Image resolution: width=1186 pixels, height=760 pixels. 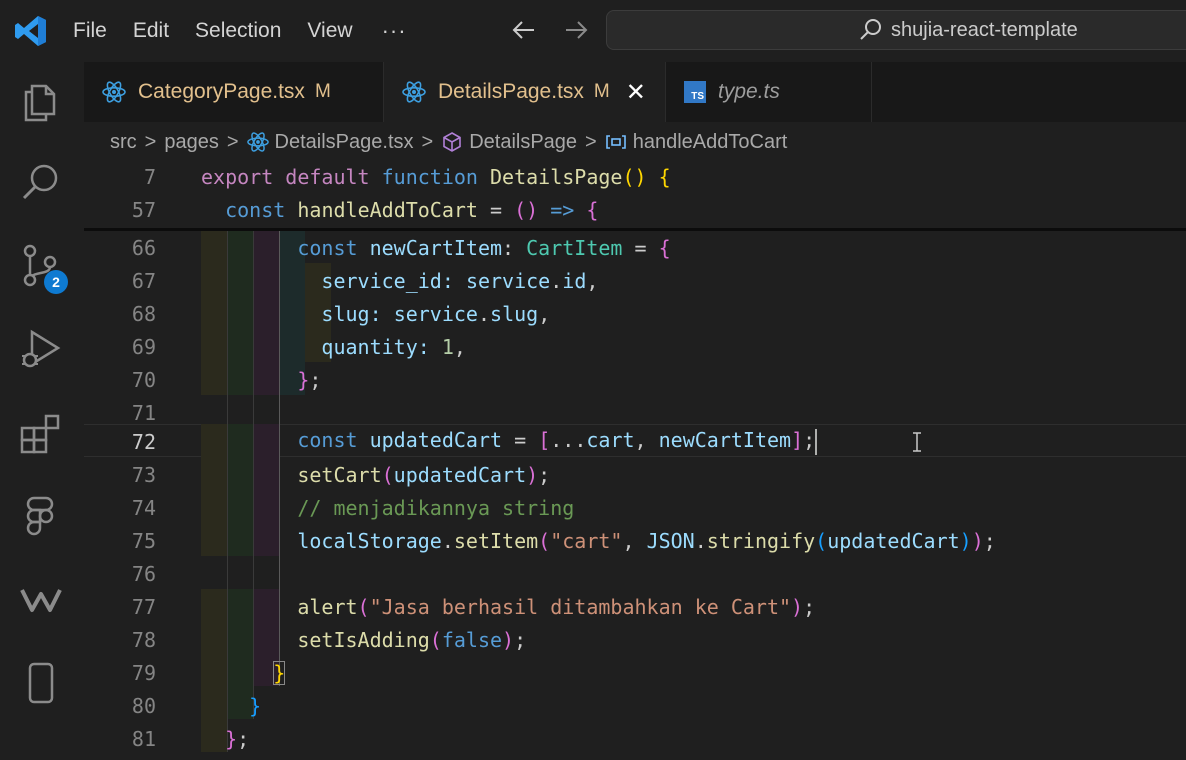 I want to click on line-number: 73, so click(x=143, y=474).